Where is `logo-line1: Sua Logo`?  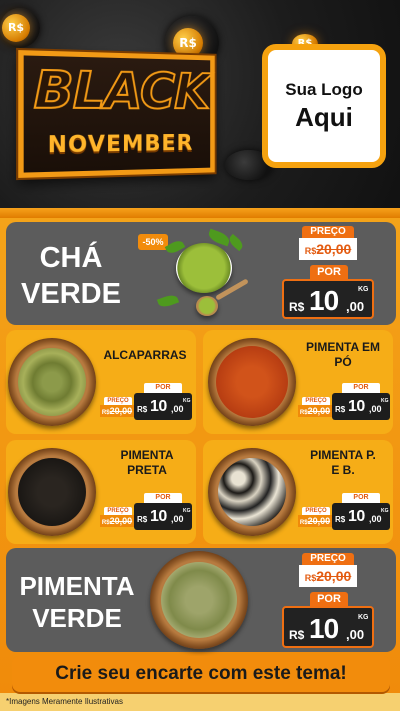 logo-line1: Sua Logo is located at coordinates (324, 89).